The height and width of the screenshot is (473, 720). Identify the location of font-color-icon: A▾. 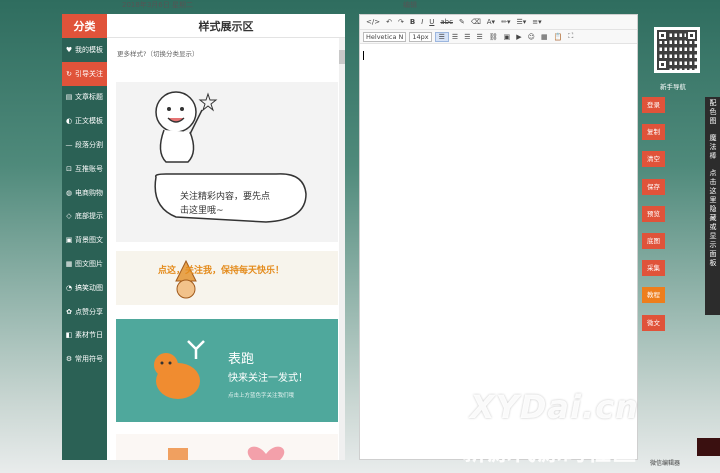
(491, 22).